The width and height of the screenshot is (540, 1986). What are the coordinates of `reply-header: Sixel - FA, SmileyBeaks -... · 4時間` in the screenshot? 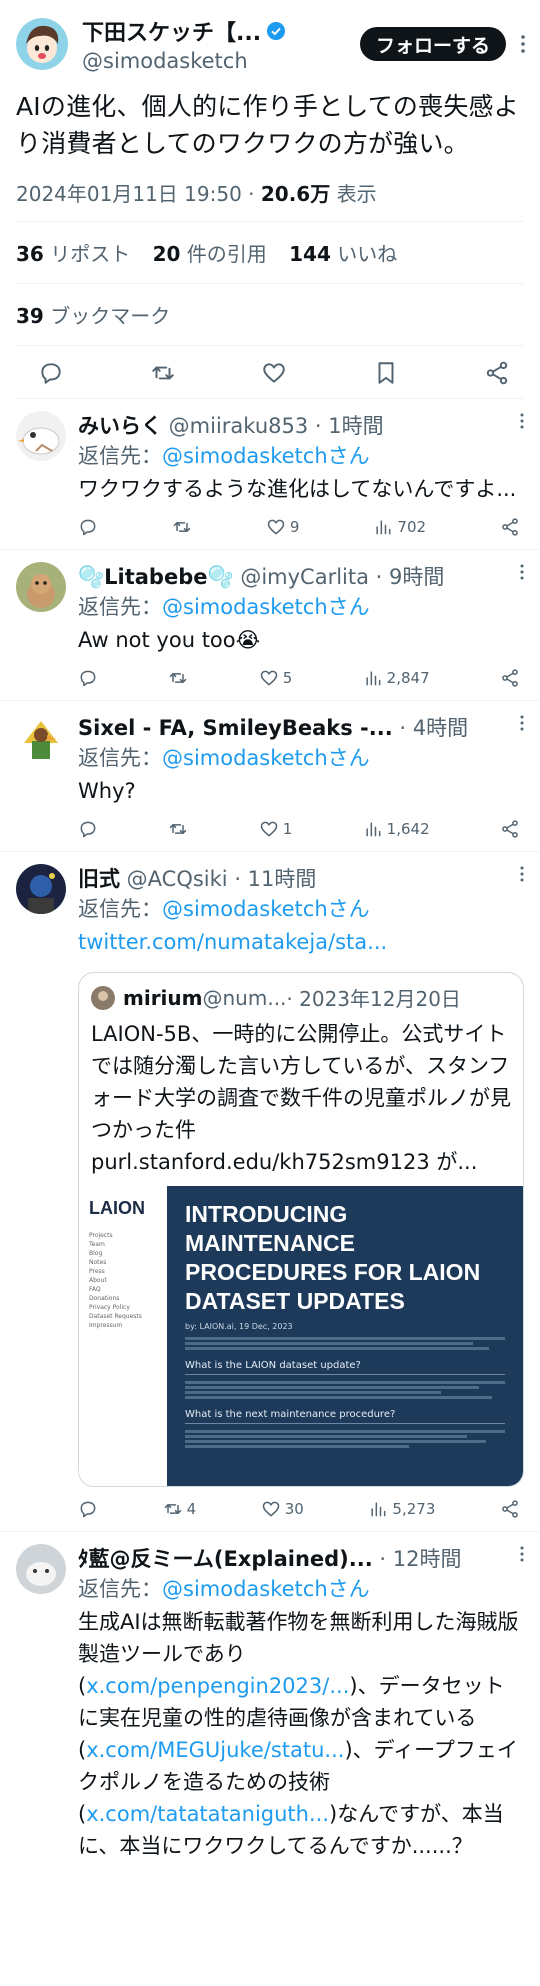 It's located at (301, 728).